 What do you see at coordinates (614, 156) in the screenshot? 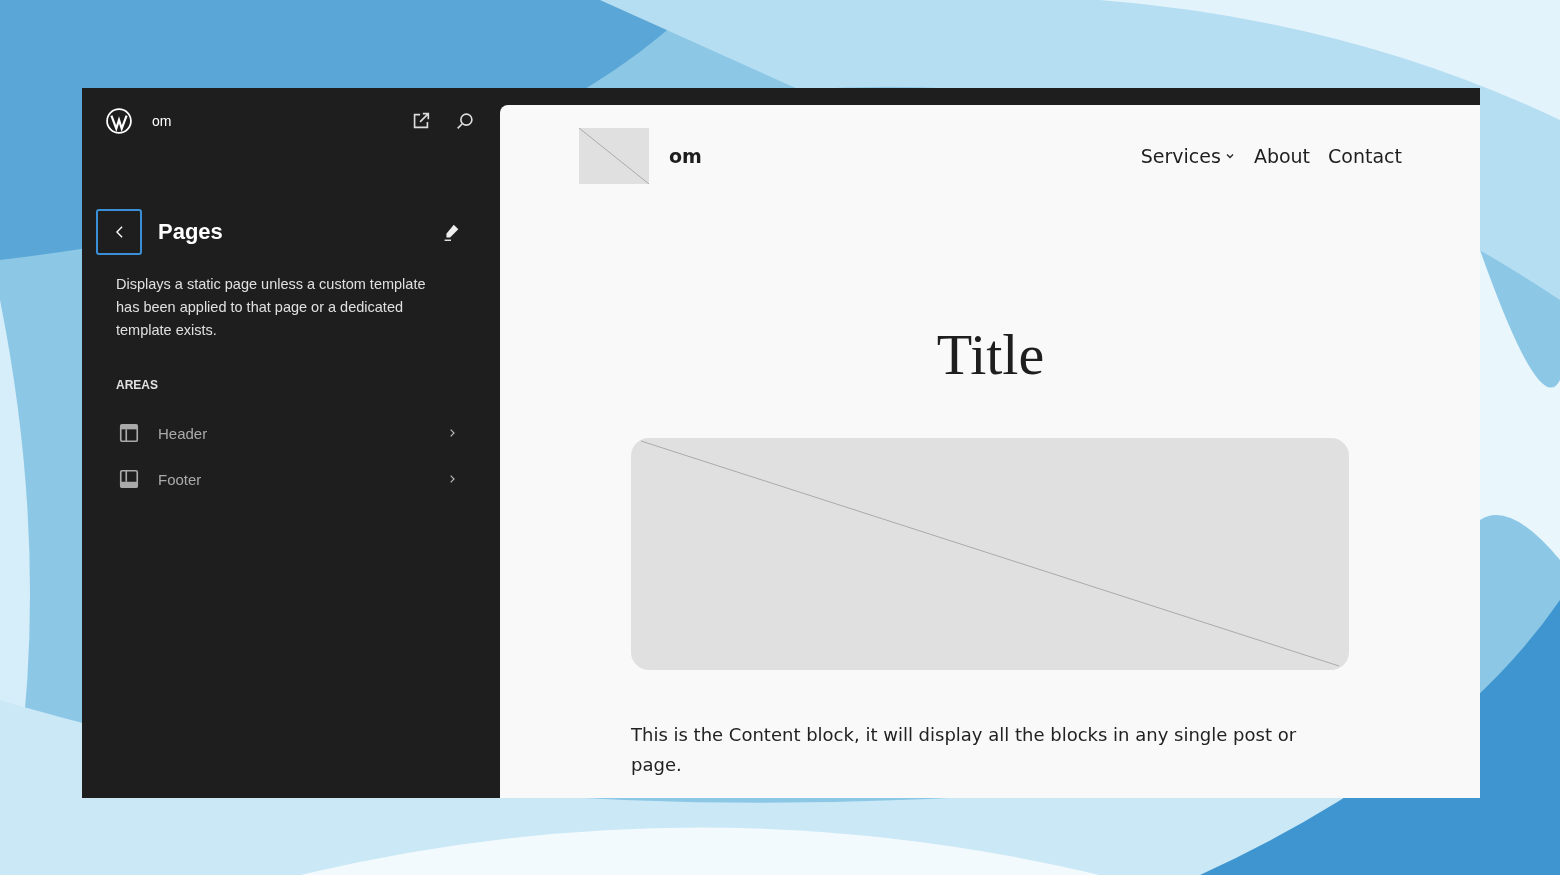
I see `logo-placeholder` at bounding box center [614, 156].